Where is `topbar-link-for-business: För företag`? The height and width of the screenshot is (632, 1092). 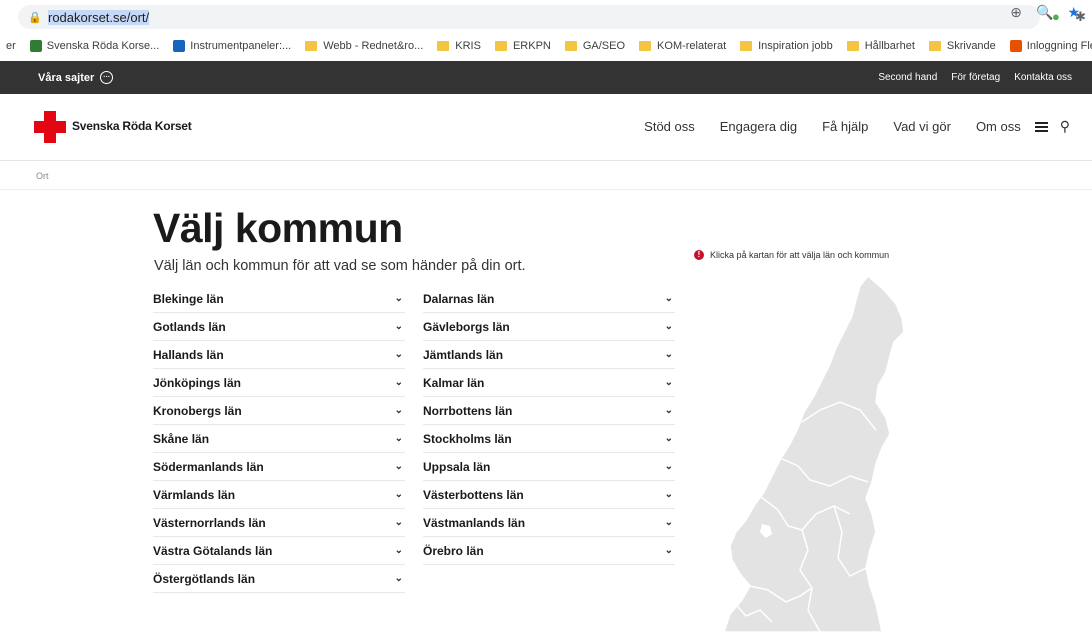
topbar-link-for-business: För företag is located at coordinates (975, 77).